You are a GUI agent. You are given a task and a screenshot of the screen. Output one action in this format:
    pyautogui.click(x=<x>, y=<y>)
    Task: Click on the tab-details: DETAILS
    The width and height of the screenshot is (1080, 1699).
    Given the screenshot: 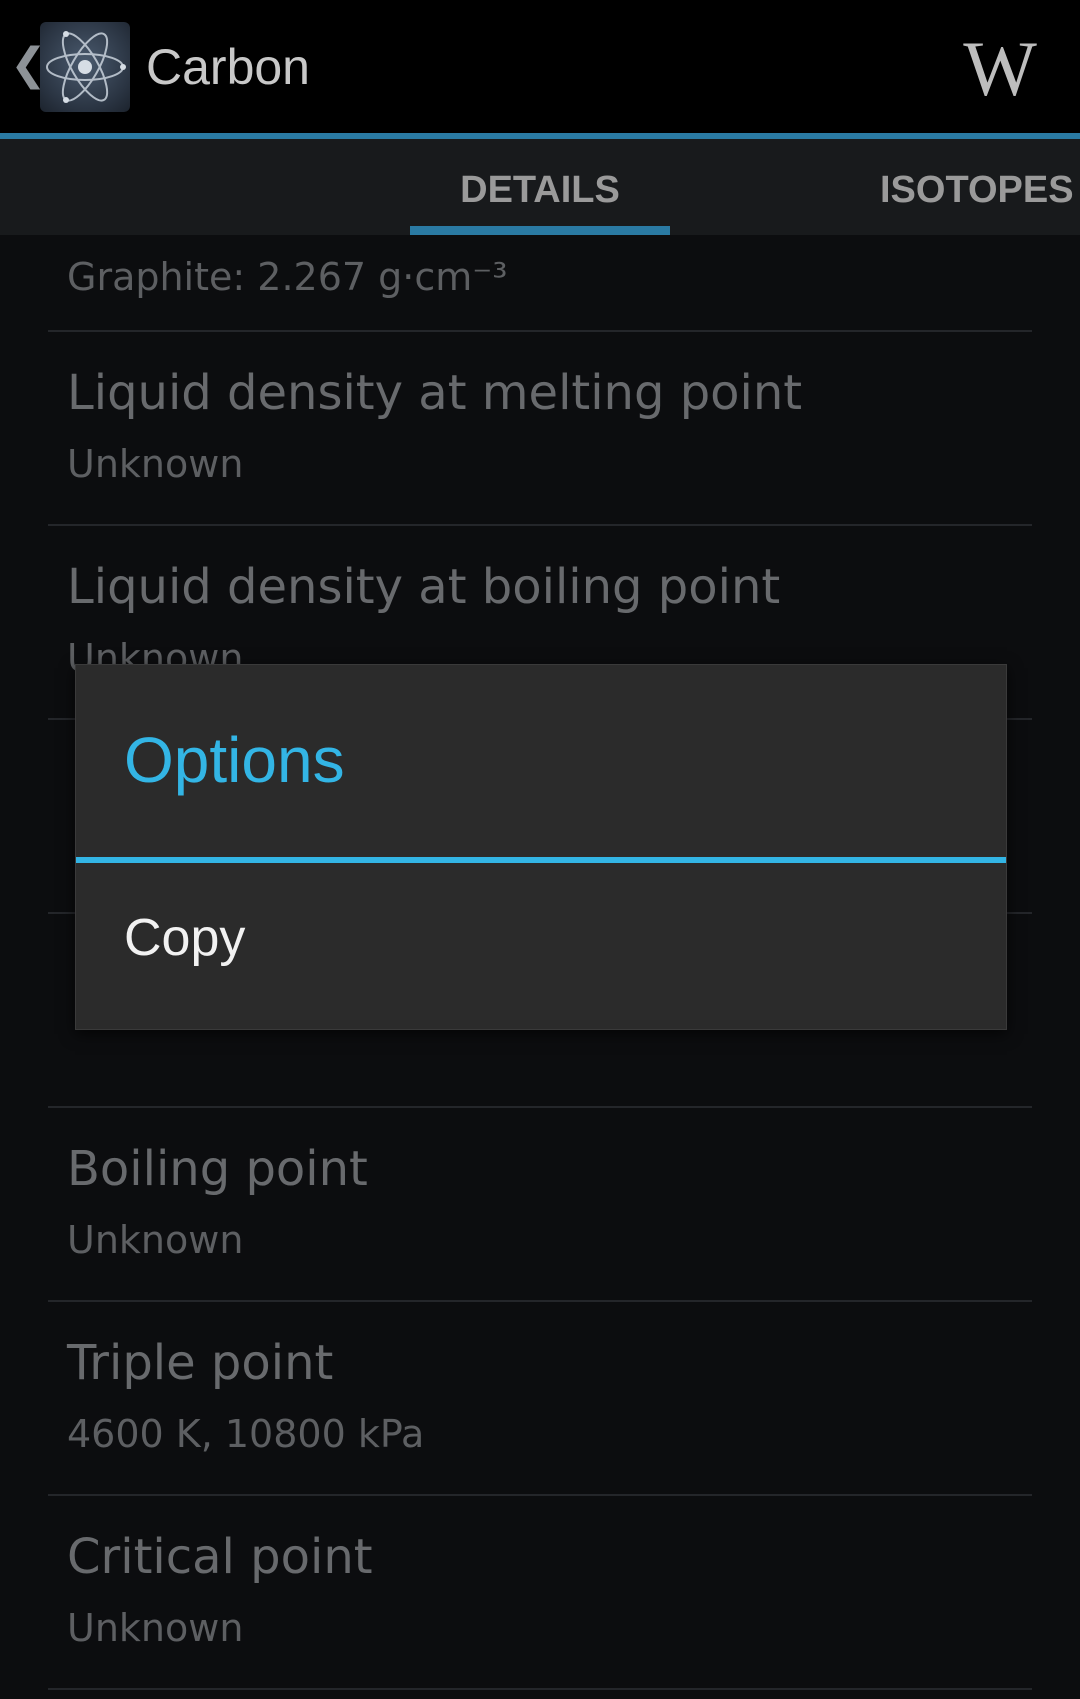 What is the action you would take?
    pyautogui.click(x=540, y=187)
    